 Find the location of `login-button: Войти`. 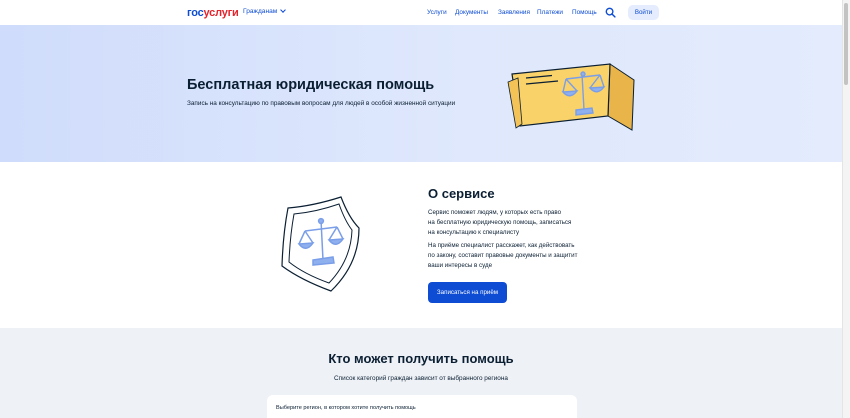

login-button: Войти is located at coordinates (643, 12).